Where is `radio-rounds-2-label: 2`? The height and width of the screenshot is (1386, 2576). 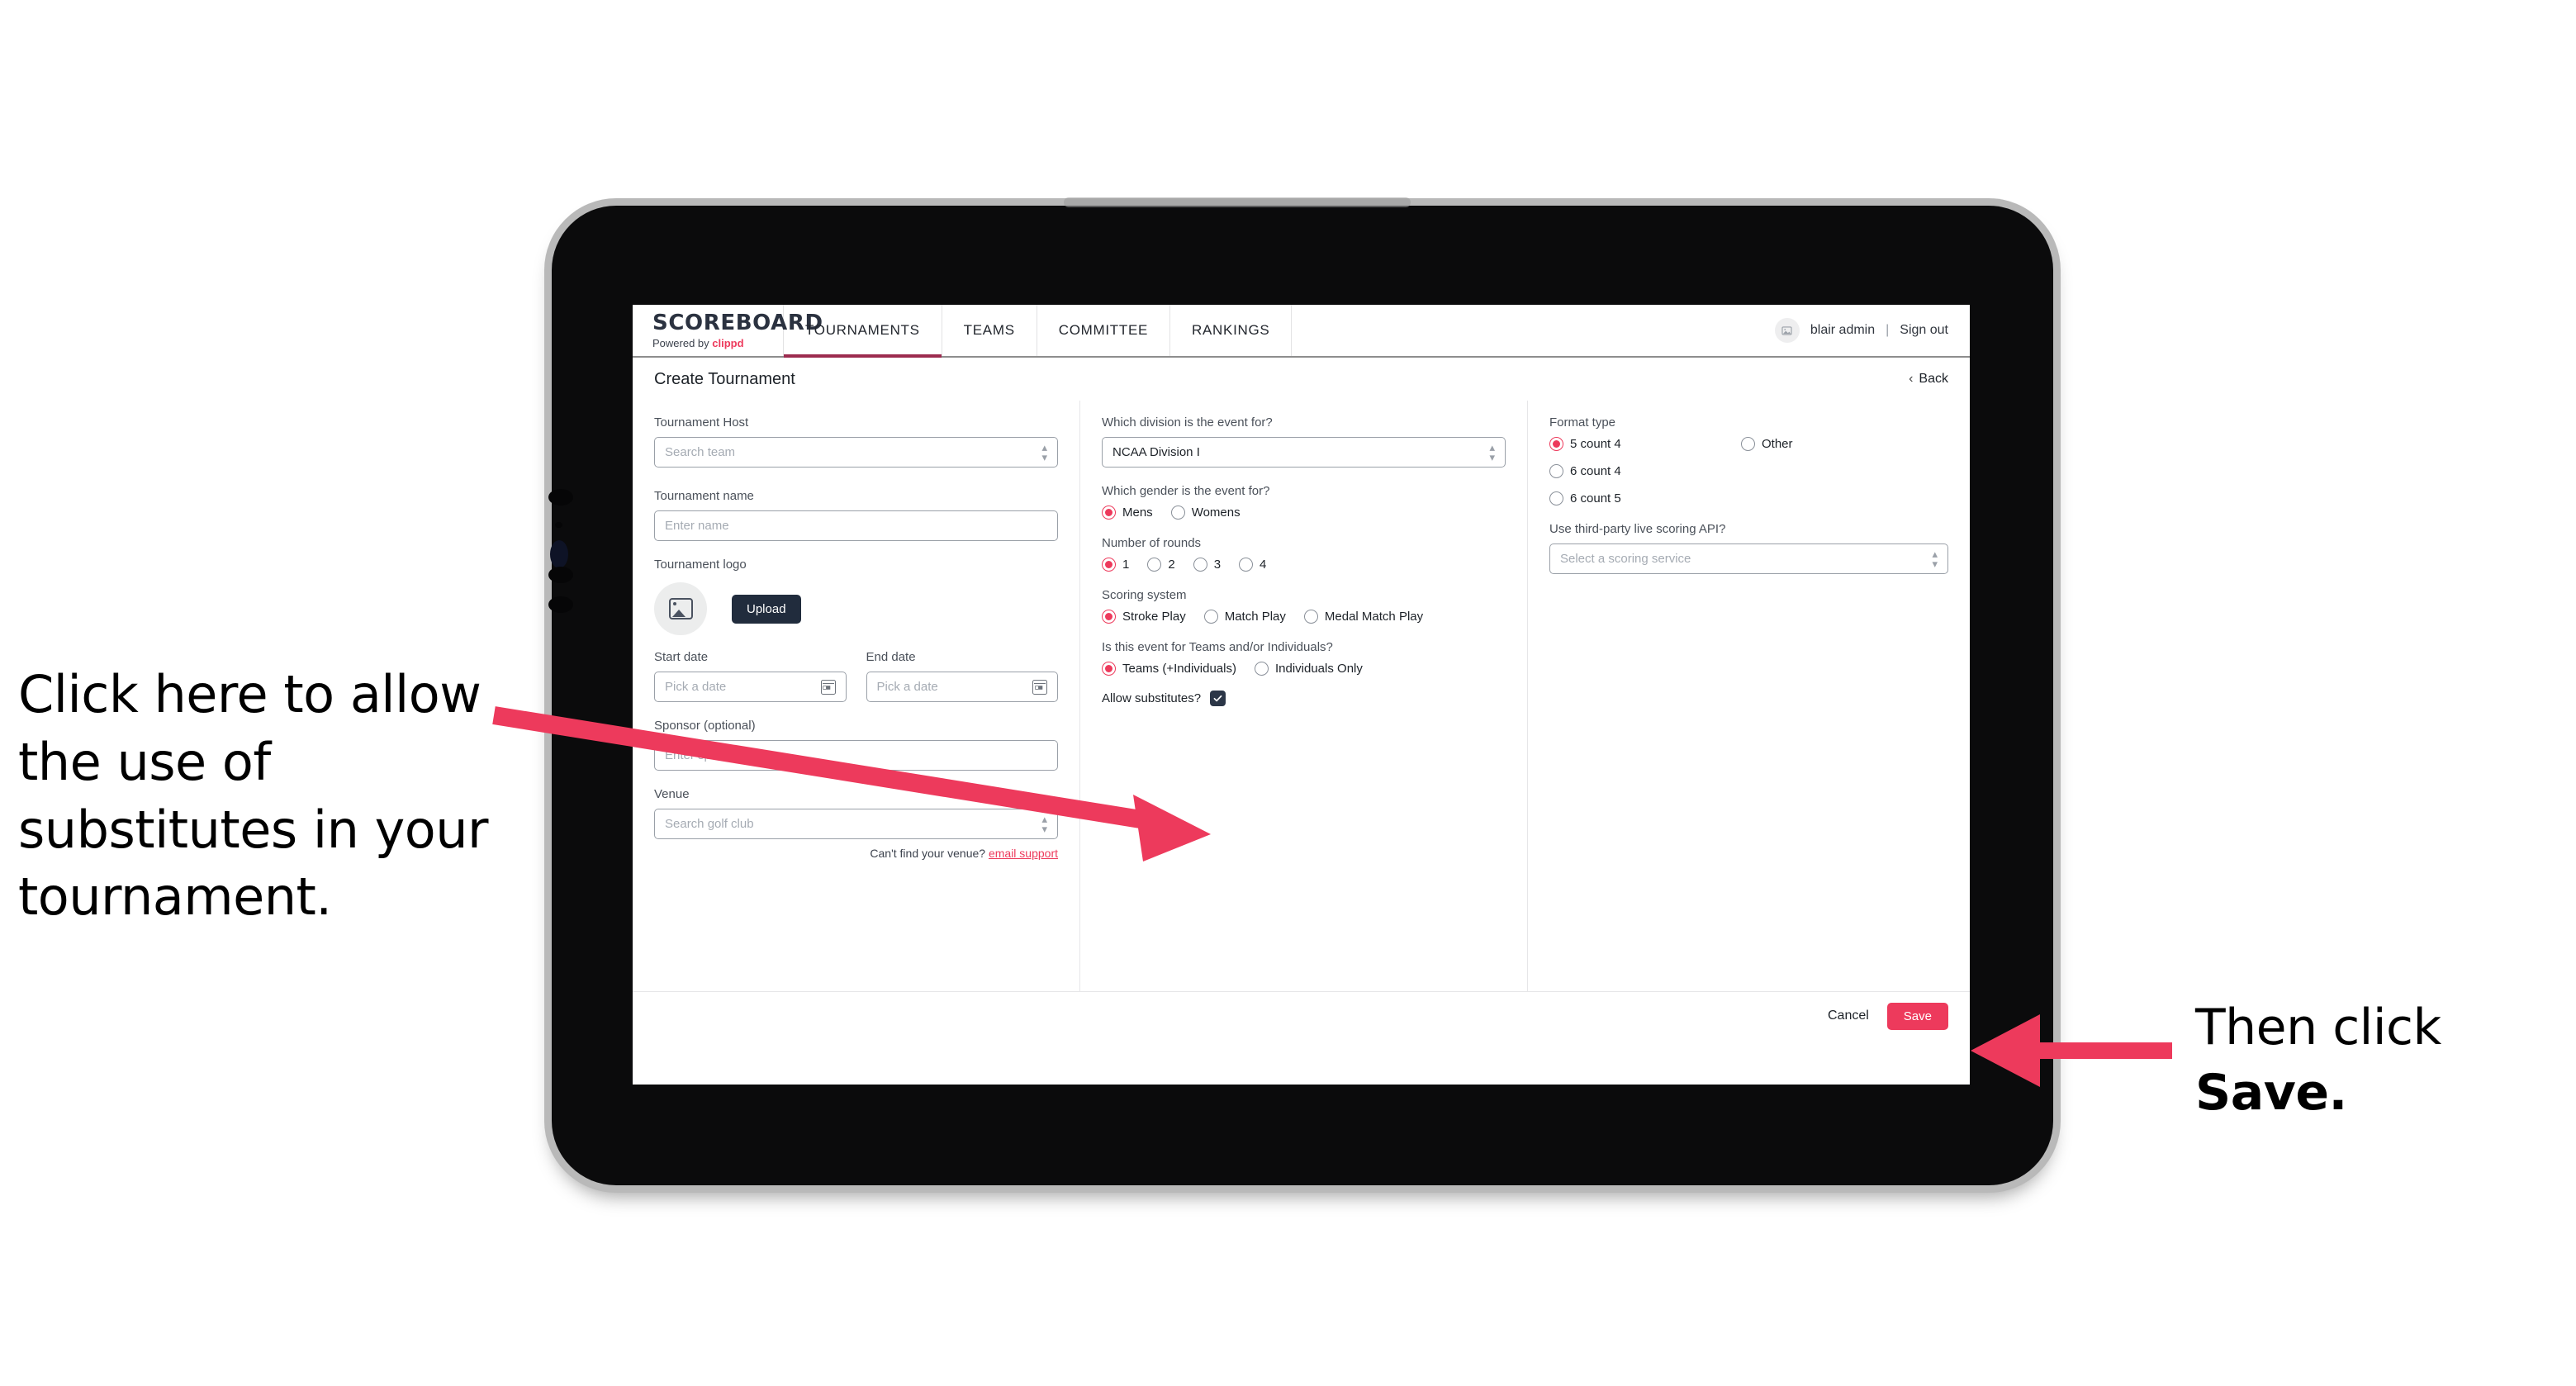
radio-rounds-2-label: 2 is located at coordinates (1171, 565).